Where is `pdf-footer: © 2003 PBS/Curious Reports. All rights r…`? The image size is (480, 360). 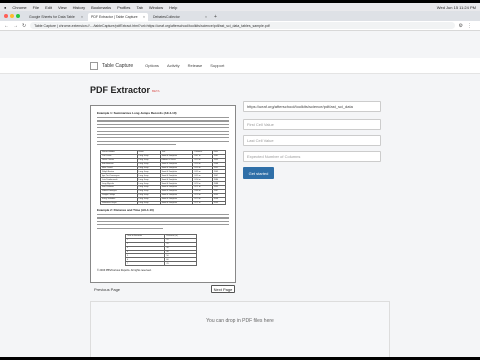
pdf-footer: © 2003 PBS/Curious Reports. All rights r… is located at coordinates (124, 270).